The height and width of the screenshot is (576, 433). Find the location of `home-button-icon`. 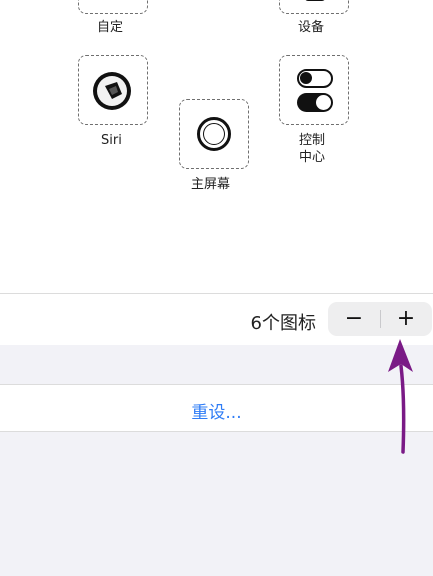

home-button-icon is located at coordinates (214, 134).